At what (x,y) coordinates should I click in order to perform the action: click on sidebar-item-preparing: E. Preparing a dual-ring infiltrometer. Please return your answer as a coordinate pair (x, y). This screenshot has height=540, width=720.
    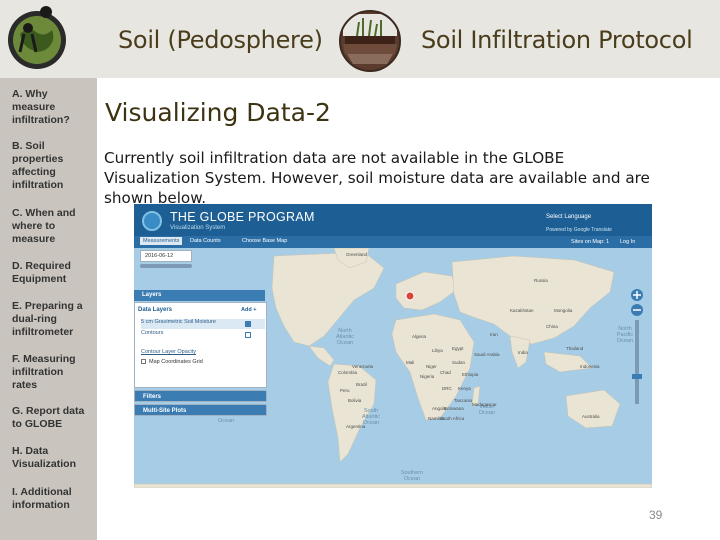
    Looking at the image, I should click on (53, 319).